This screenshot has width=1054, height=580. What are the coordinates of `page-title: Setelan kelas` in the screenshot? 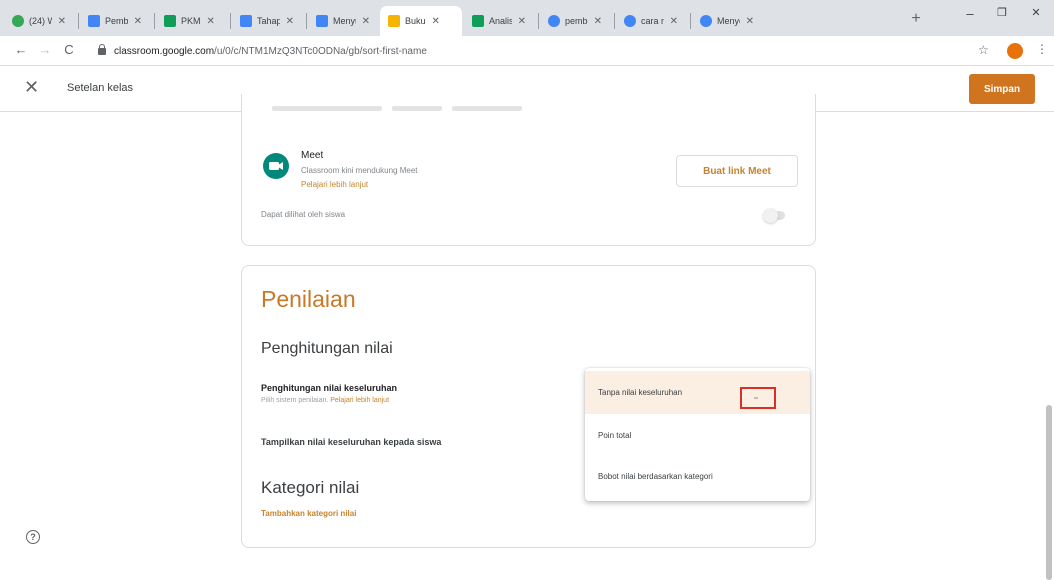 It's located at (100, 88).